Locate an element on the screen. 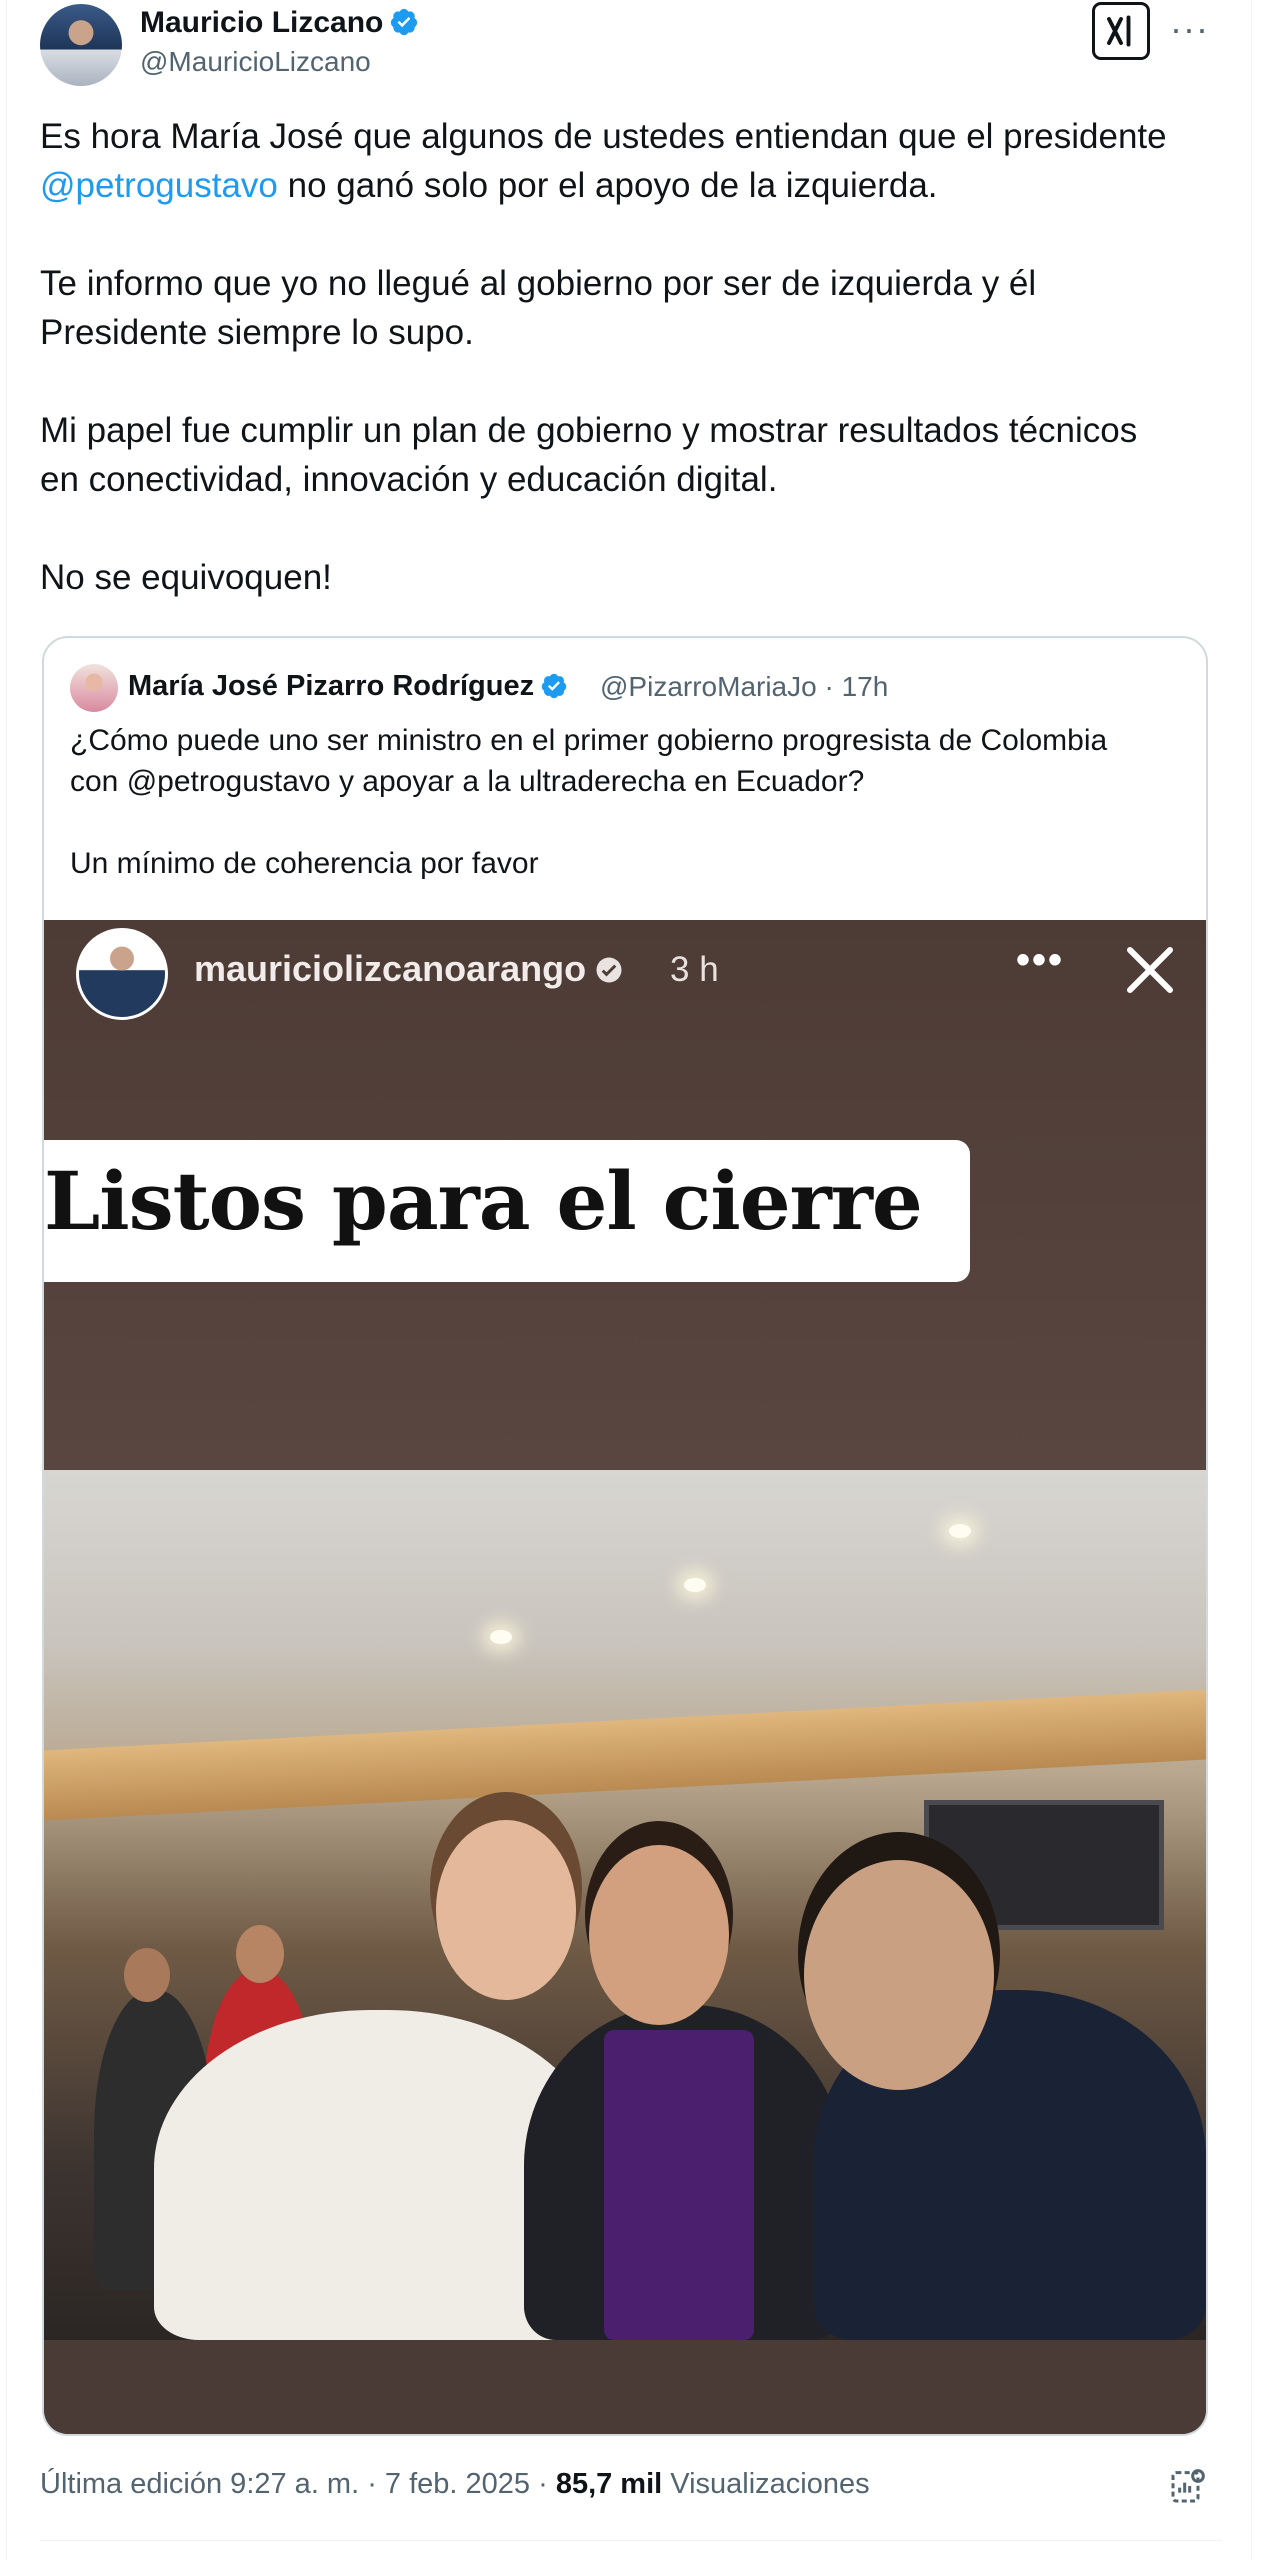 Image resolution: width=1262 pixels, height=2560 pixels. story-banner-text: Listos para el cierre is located at coordinates (483, 1201).